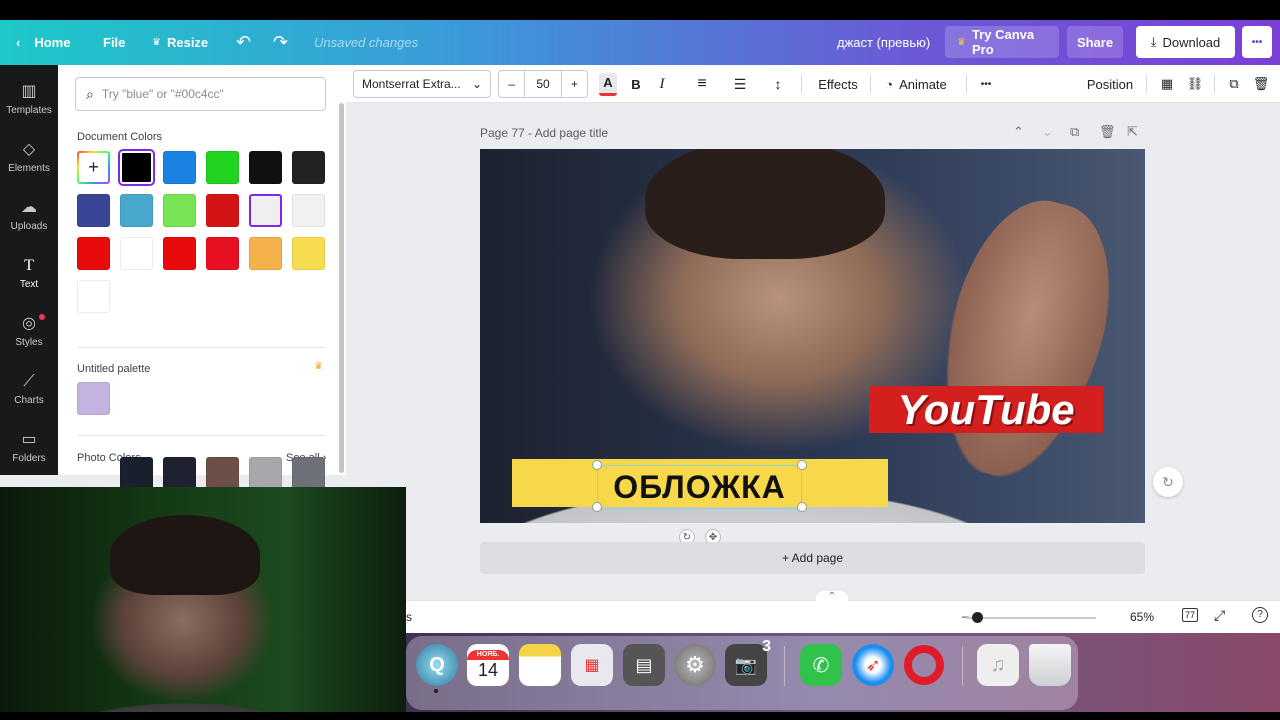  Describe the element at coordinates (1257, 42) in the screenshot. I see `more-options-button: •••` at that location.